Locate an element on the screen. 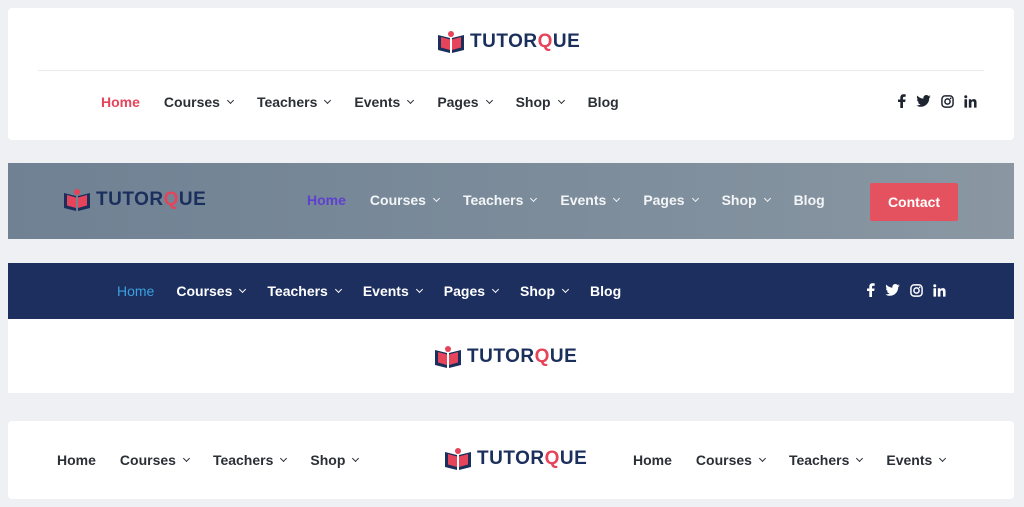 This screenshot has height=507, width=1024. right-nav: Home Courses Teachers Events is located at coordinates (790, 460).